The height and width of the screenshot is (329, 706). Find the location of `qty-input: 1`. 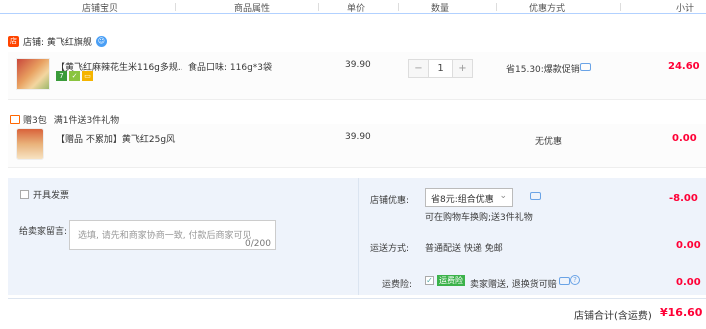

qty-input: 1 is located at coordinates (440, 68).